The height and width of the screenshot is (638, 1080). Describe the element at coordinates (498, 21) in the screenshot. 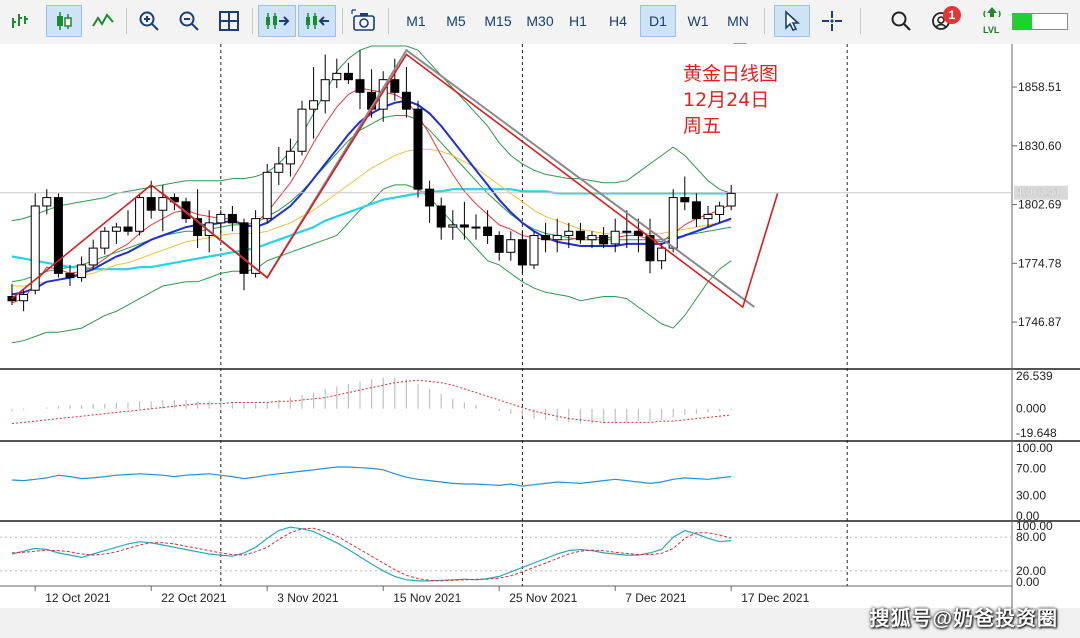

I see `timeframe-m15: M15` at that location.